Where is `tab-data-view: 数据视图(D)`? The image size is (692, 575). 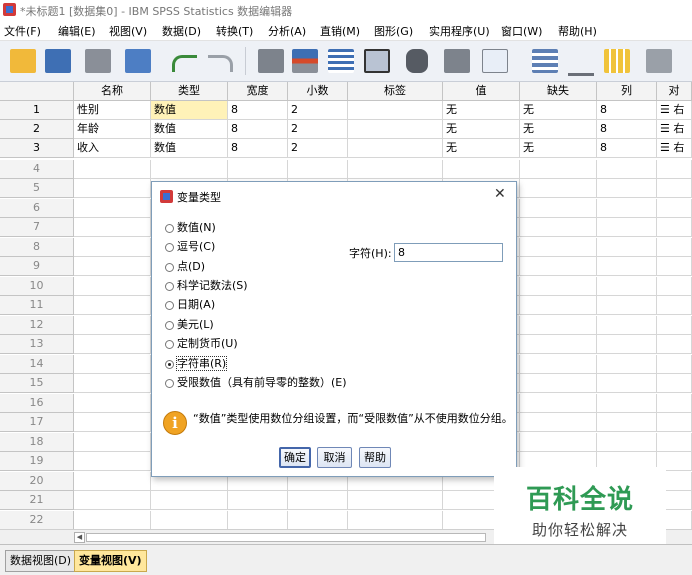
tab-data-view: 数据视图(D) is located at coordinates (41, 561).